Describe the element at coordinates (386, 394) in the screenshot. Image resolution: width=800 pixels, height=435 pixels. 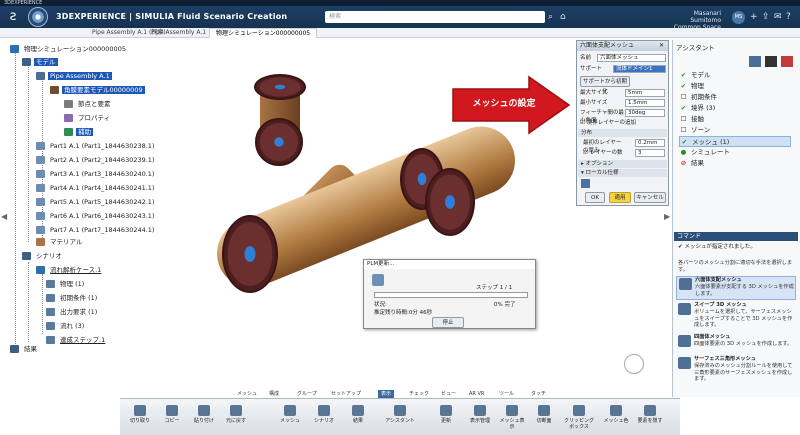
I see `btab-display: 表示` at that location.